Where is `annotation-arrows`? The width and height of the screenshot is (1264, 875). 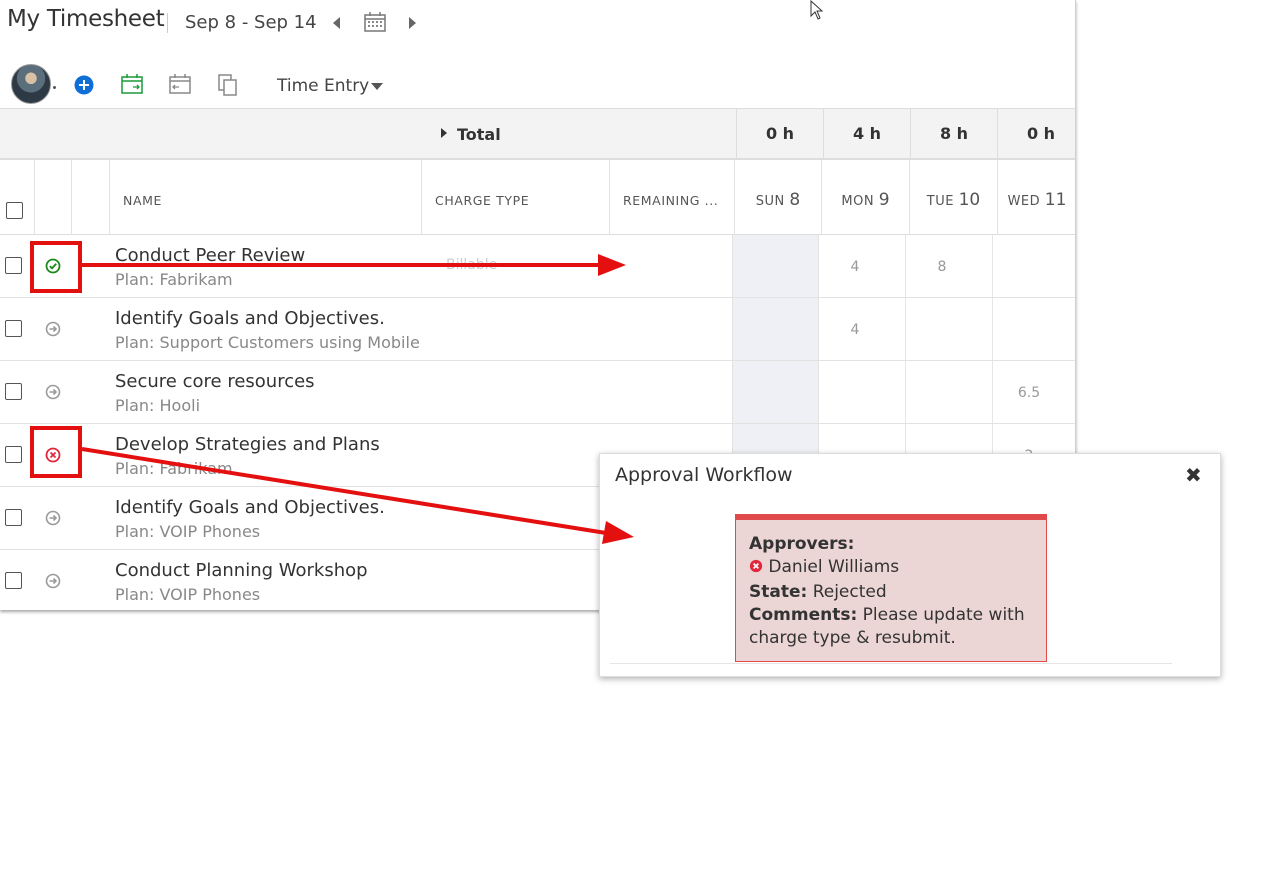 annotation-arrows is located at coordinates (357, 399).